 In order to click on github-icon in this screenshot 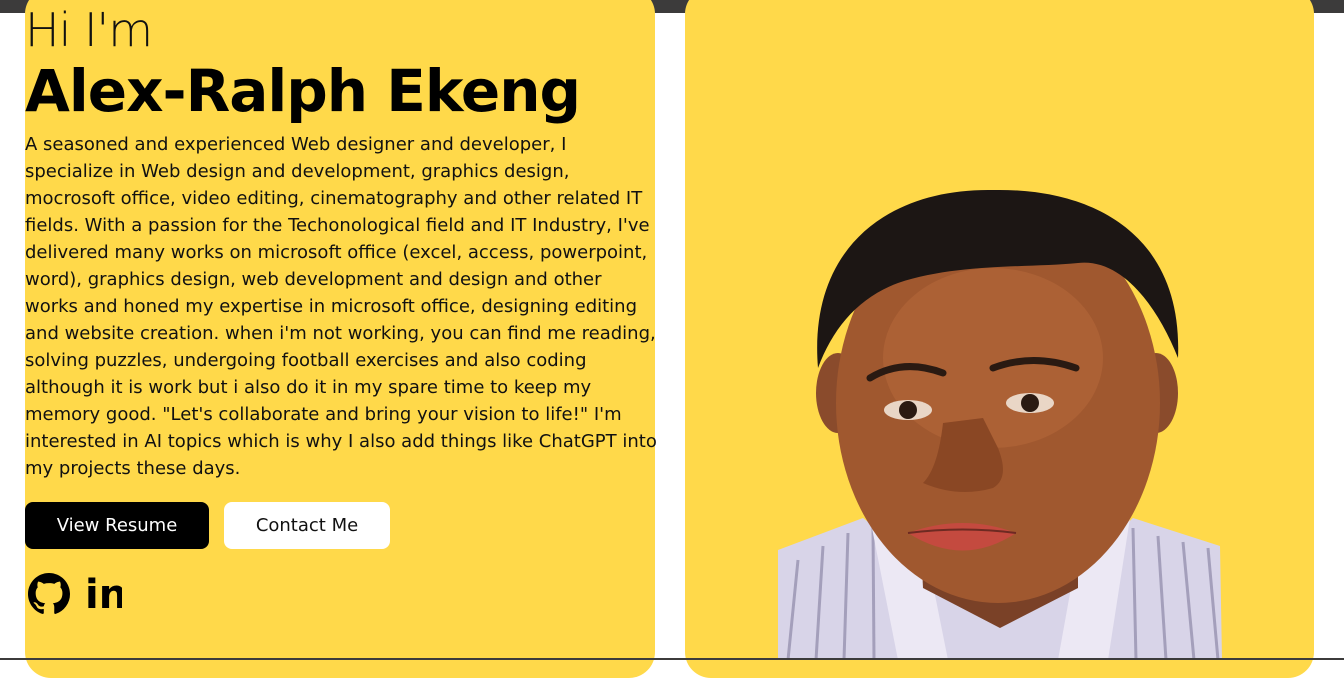, I will do `click(49, 594)`.